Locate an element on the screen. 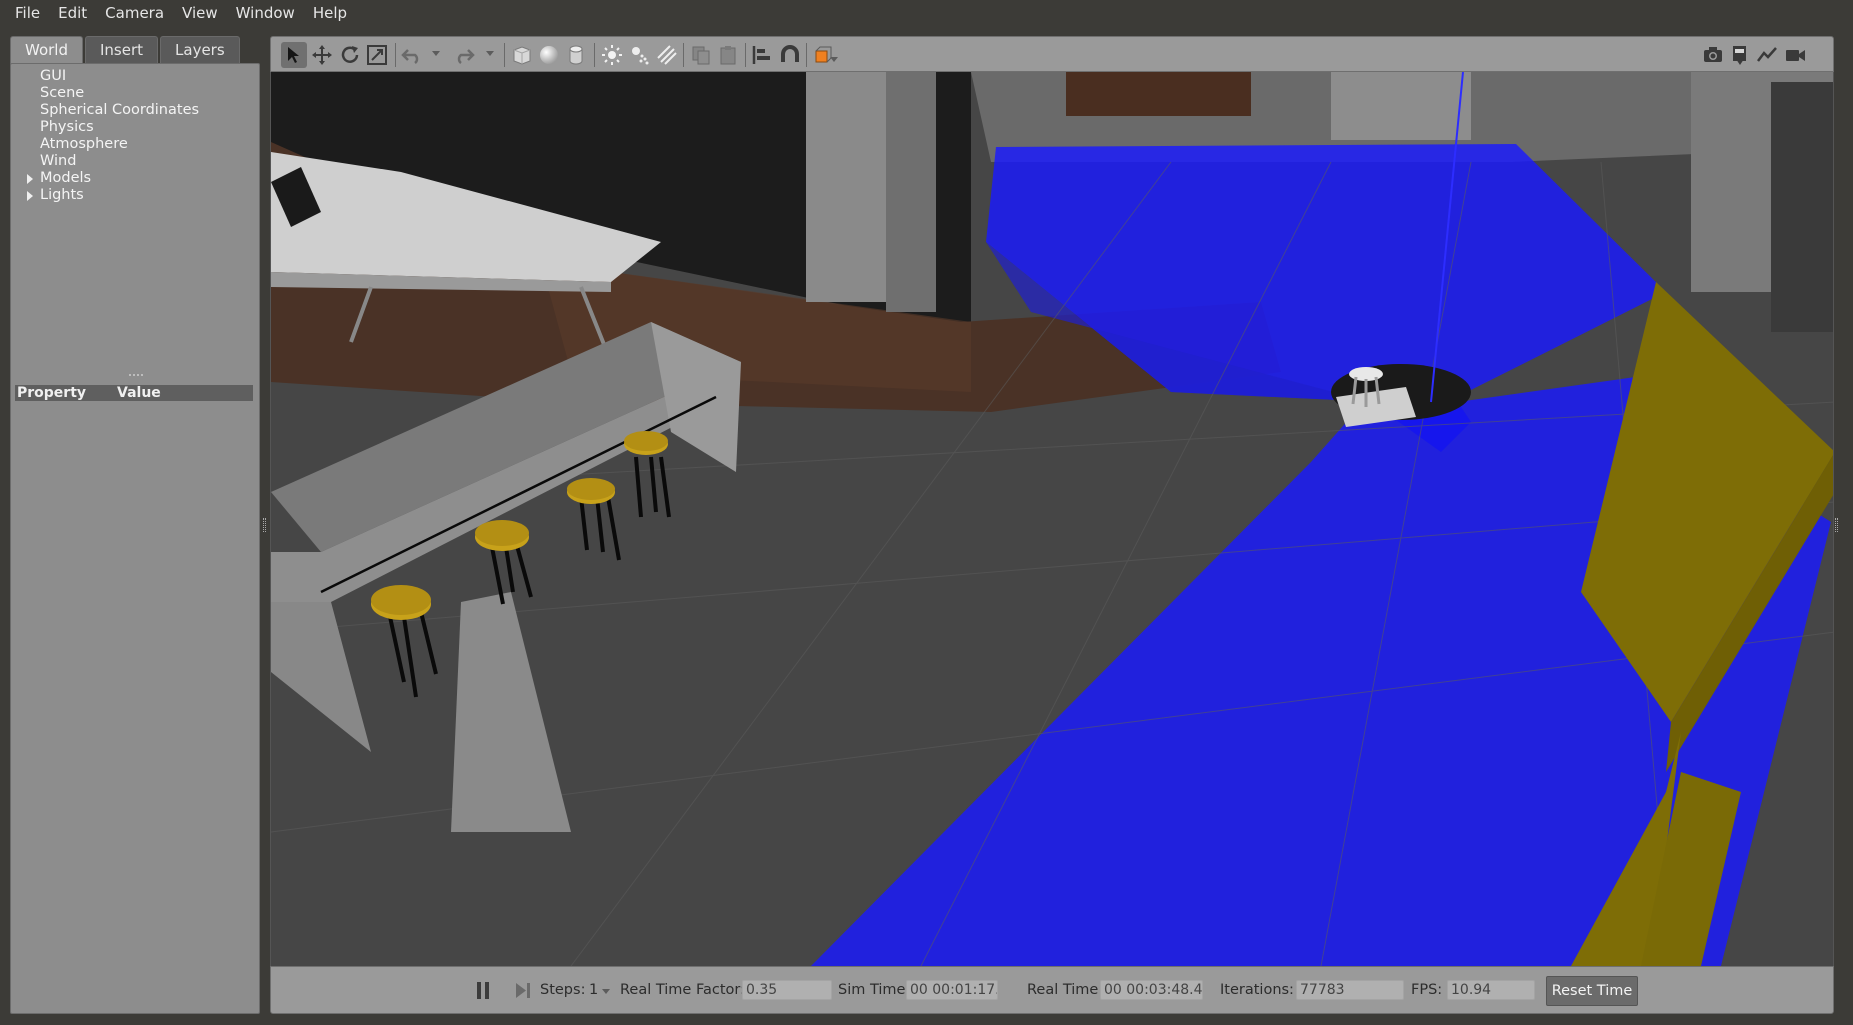 The image size is (1853, 1025). real-time-factor-label: Real Time Factor: is located at coordinates (682, 990).